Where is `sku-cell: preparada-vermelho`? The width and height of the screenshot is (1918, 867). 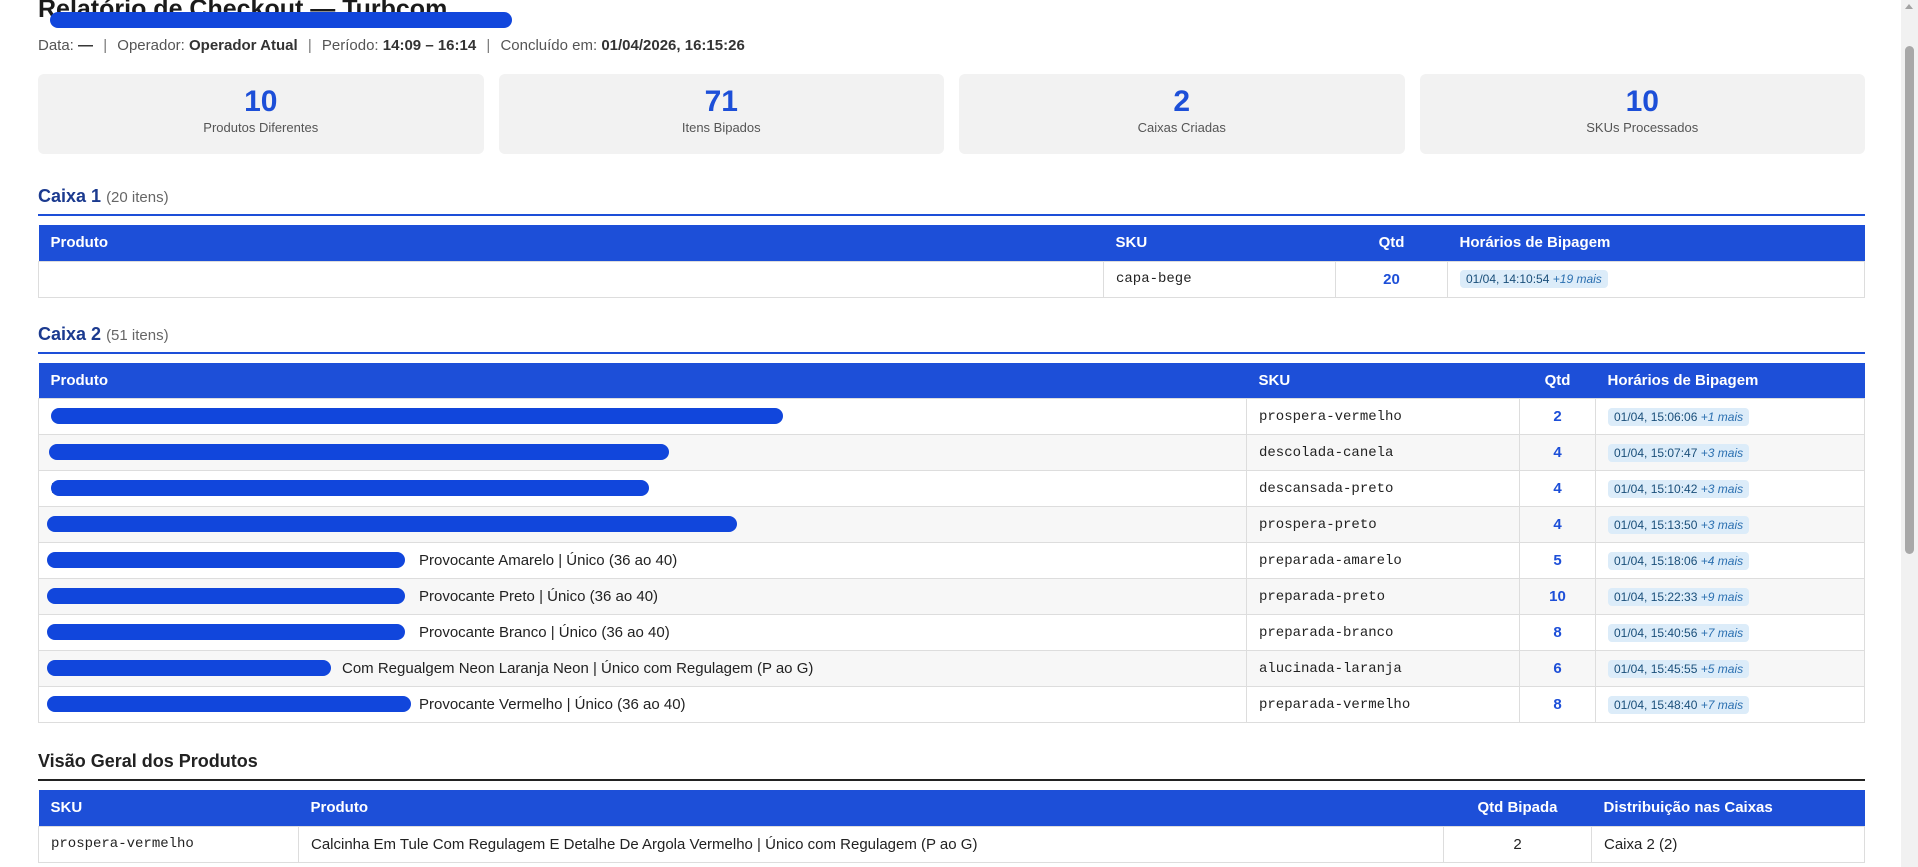
sku-cell: preparada-vermelho is located at coordinates (1383, 704).